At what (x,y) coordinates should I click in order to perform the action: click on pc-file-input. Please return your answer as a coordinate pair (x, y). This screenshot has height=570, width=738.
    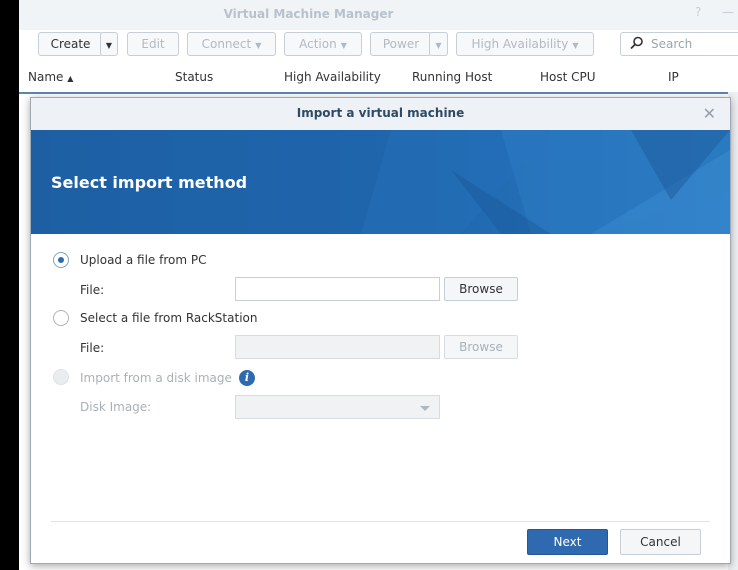
    Looking at the image, I should click on (337, 289).